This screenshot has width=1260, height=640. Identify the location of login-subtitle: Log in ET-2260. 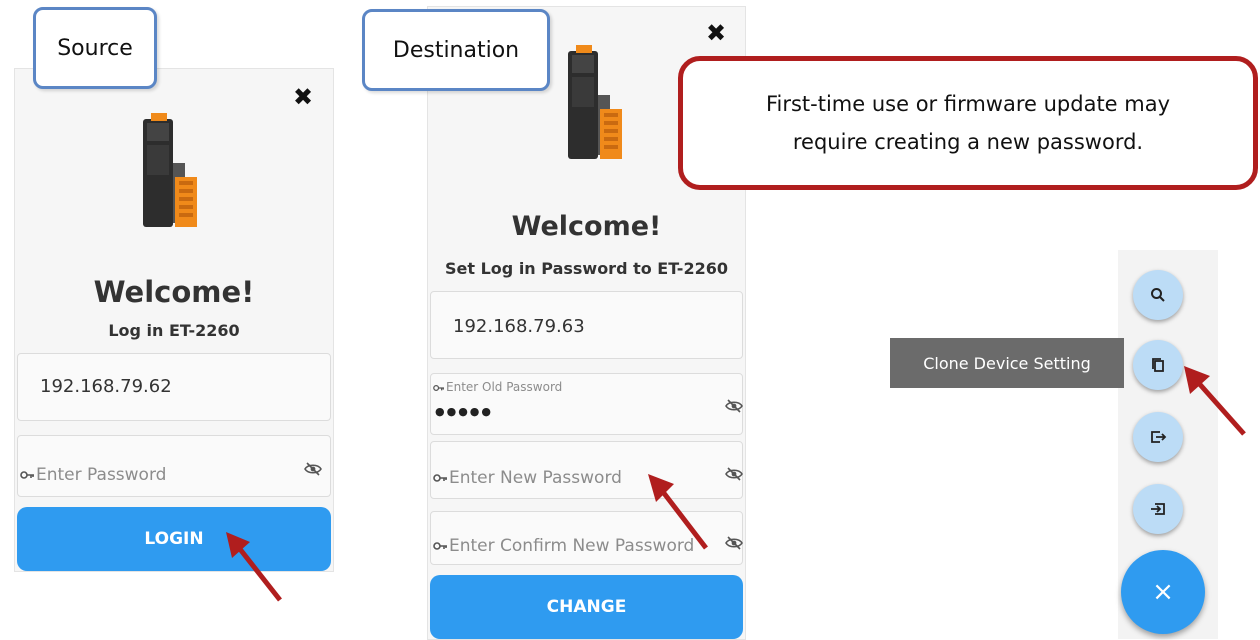
(174, 330).